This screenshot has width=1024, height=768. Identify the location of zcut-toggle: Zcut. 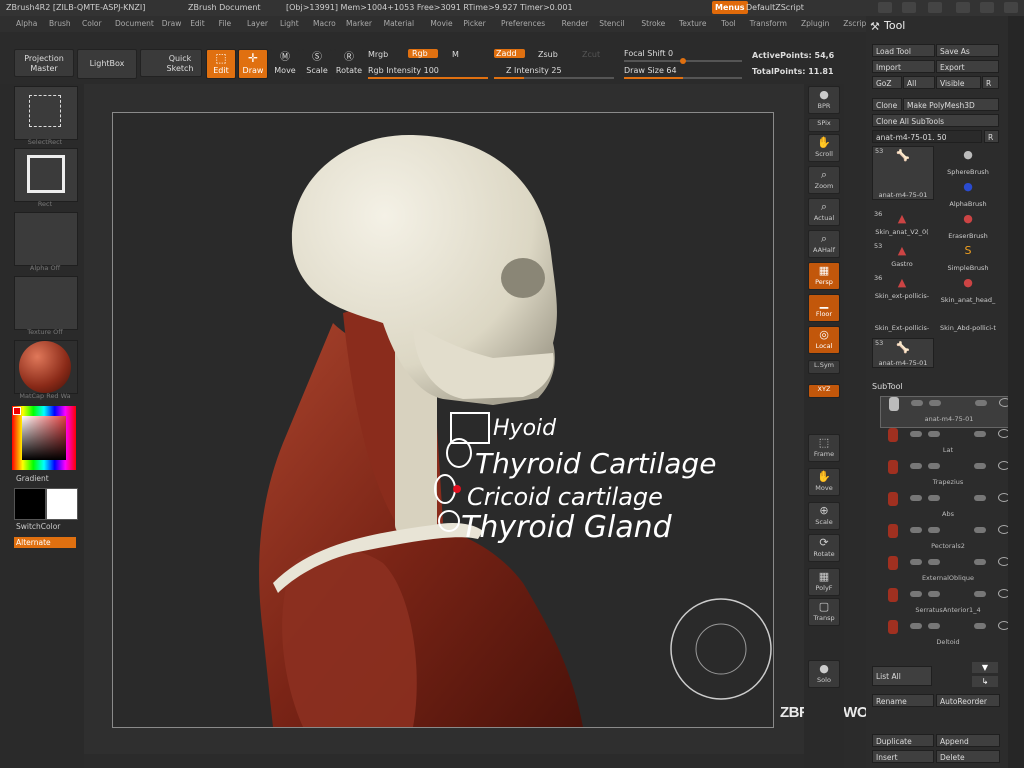
(591, 54).